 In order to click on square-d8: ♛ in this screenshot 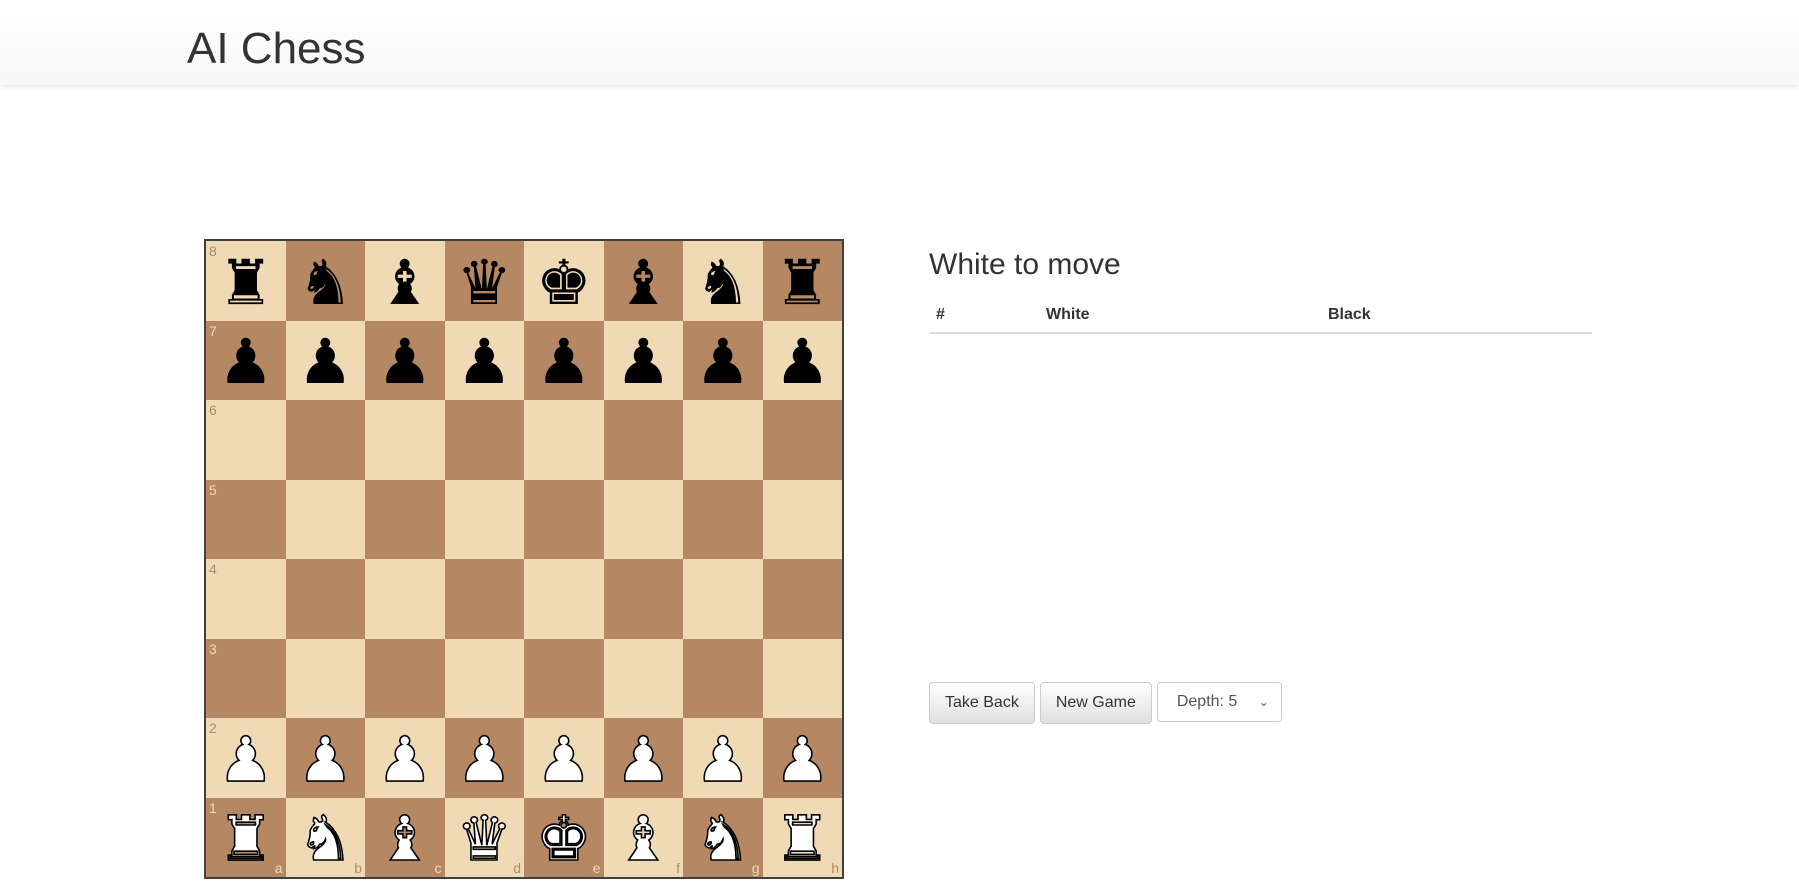, I will do `click(484, 281)`.